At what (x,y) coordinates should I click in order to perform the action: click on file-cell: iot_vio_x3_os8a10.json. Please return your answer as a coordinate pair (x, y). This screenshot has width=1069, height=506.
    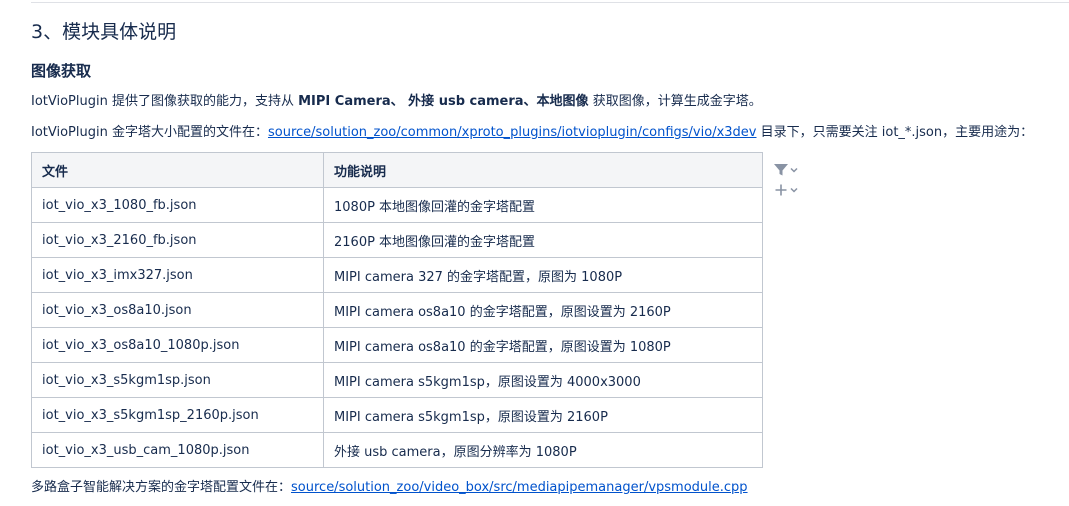
    Looking at the image, I should click on (177, 310).